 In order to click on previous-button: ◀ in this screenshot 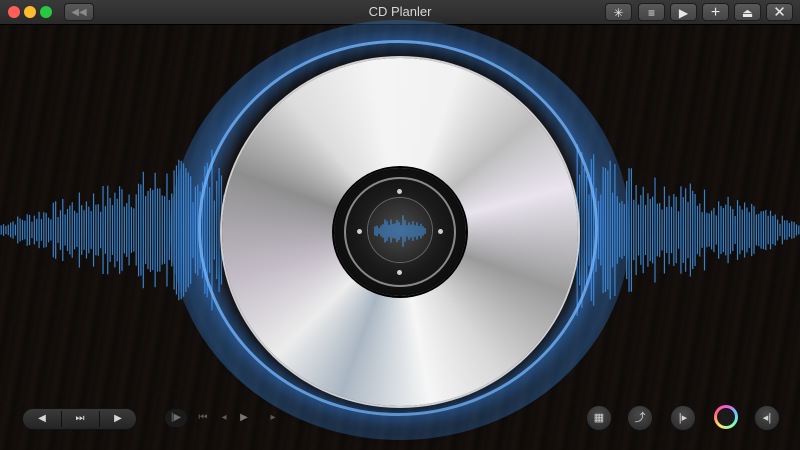, I will do `click(42, 419)`.